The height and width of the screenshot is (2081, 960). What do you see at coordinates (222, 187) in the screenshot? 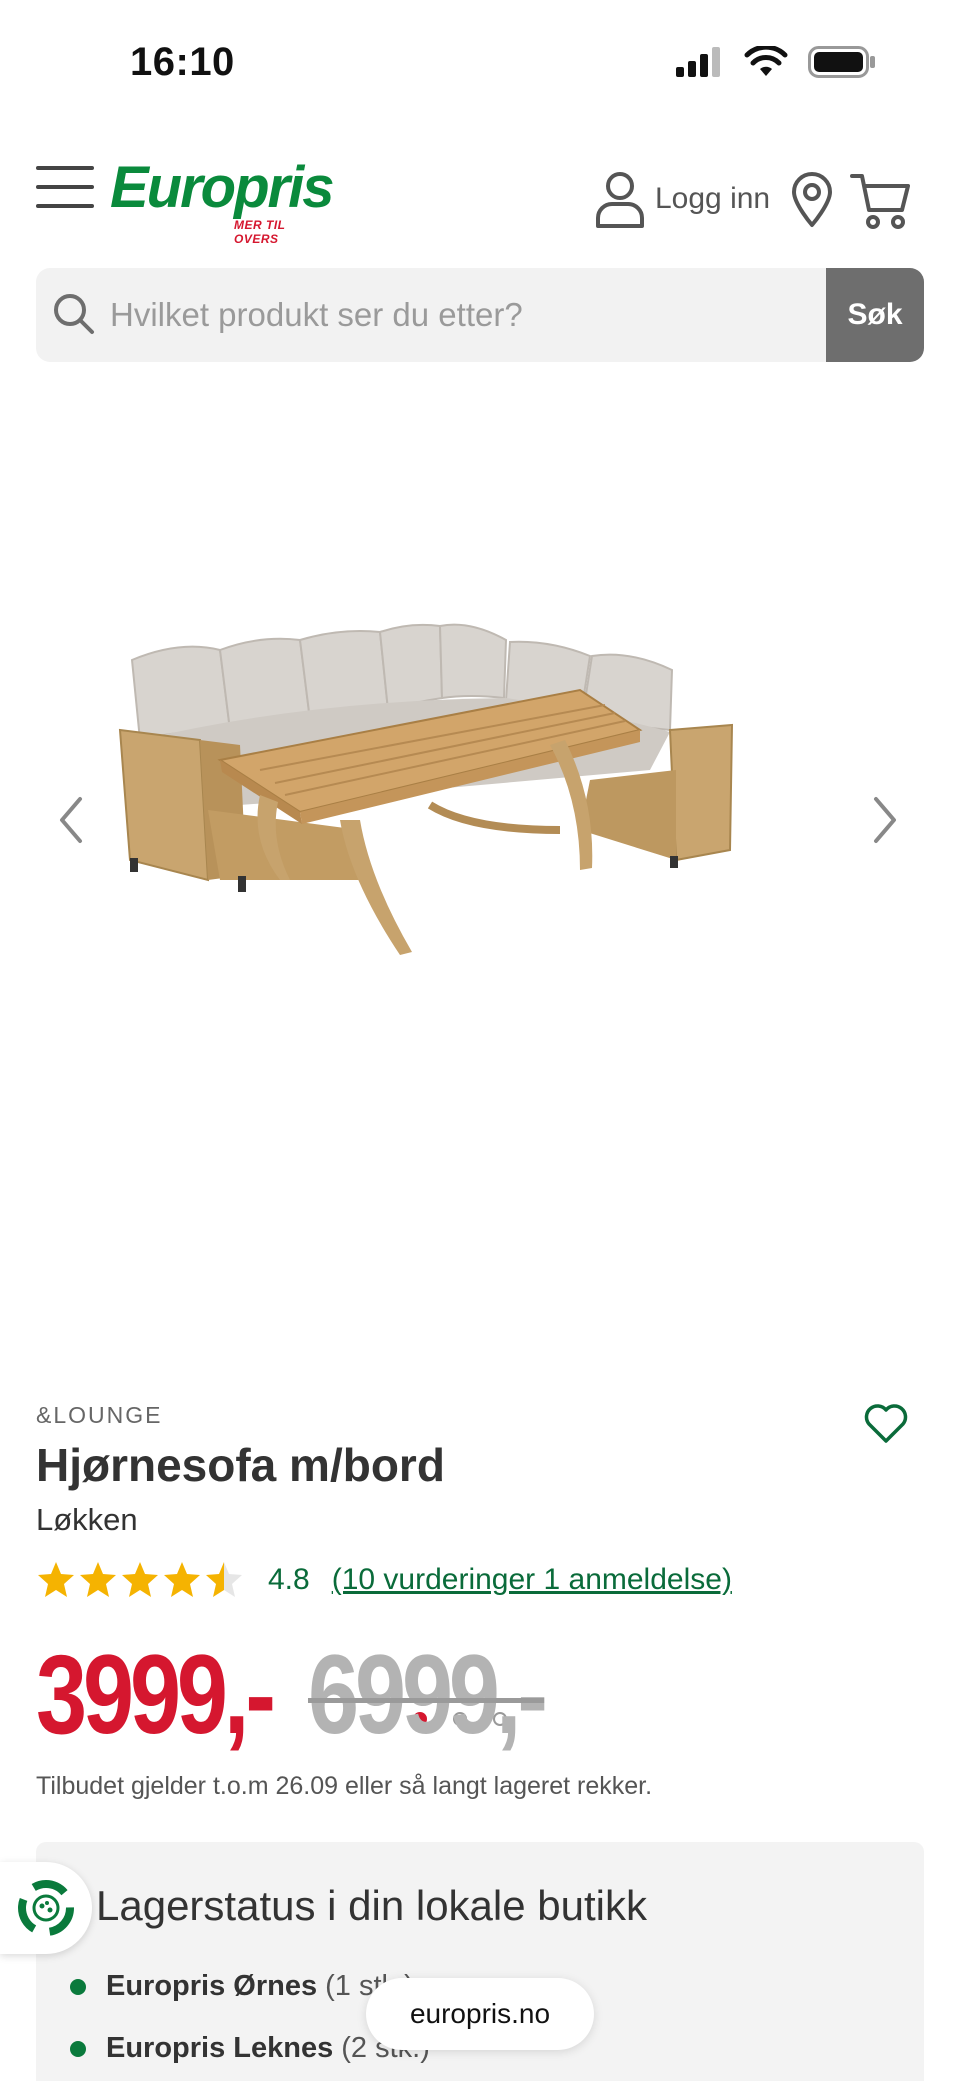
I see `logo-text: Europris` at bounding box center [222, 187].